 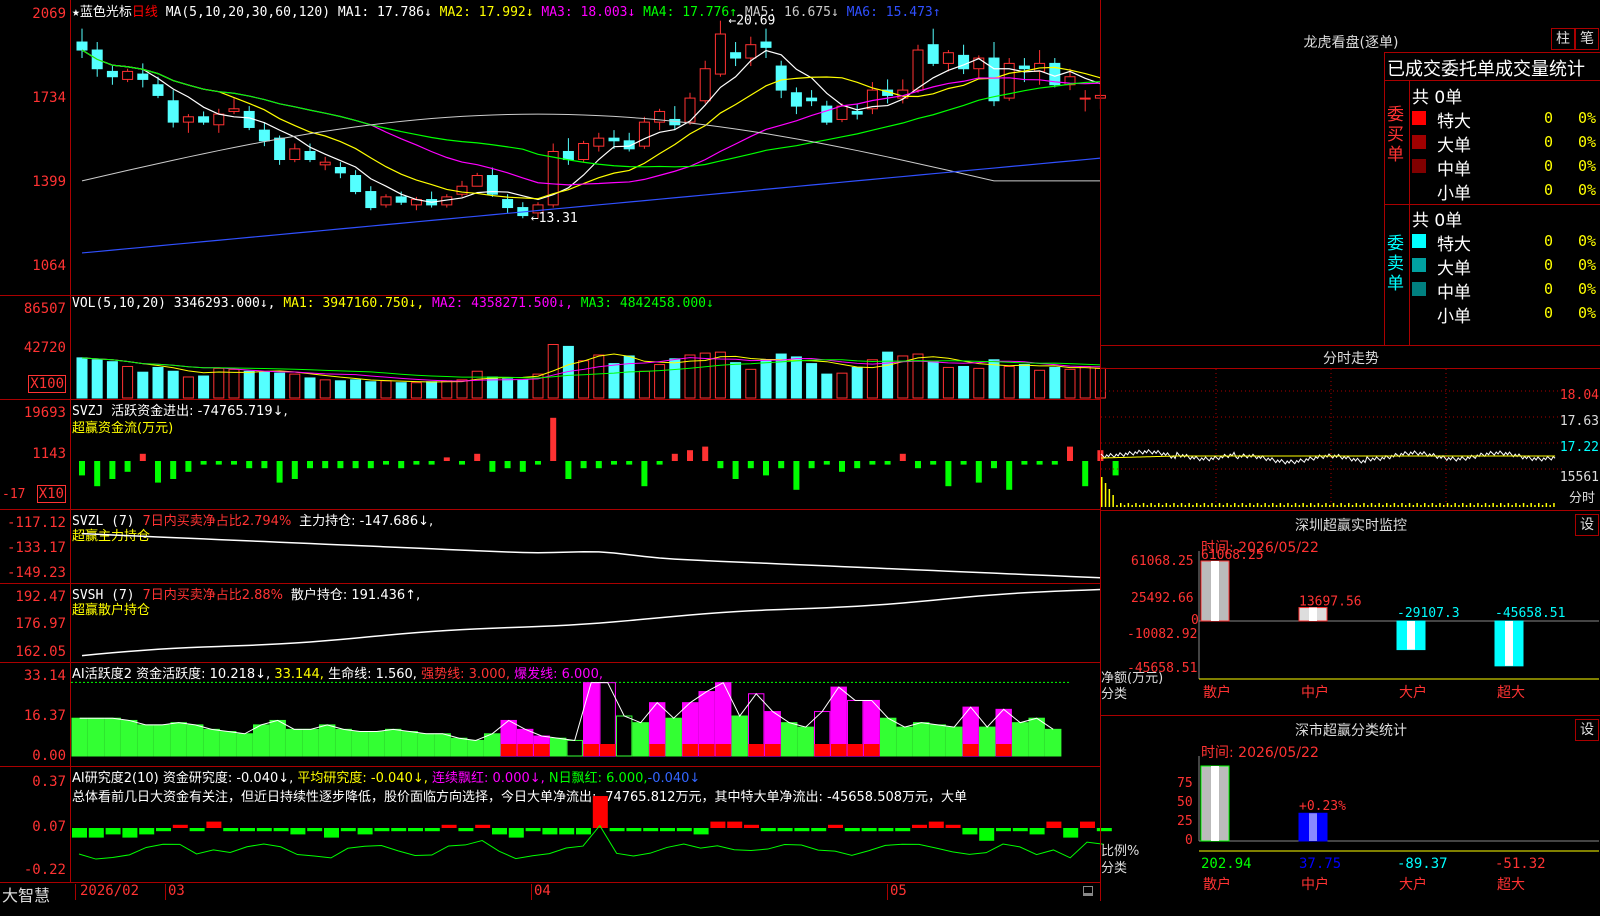 What do you see at coordinates (585, 720) in the screenshot?
I see `ai-active-chart` at bounding box center [585, 720].